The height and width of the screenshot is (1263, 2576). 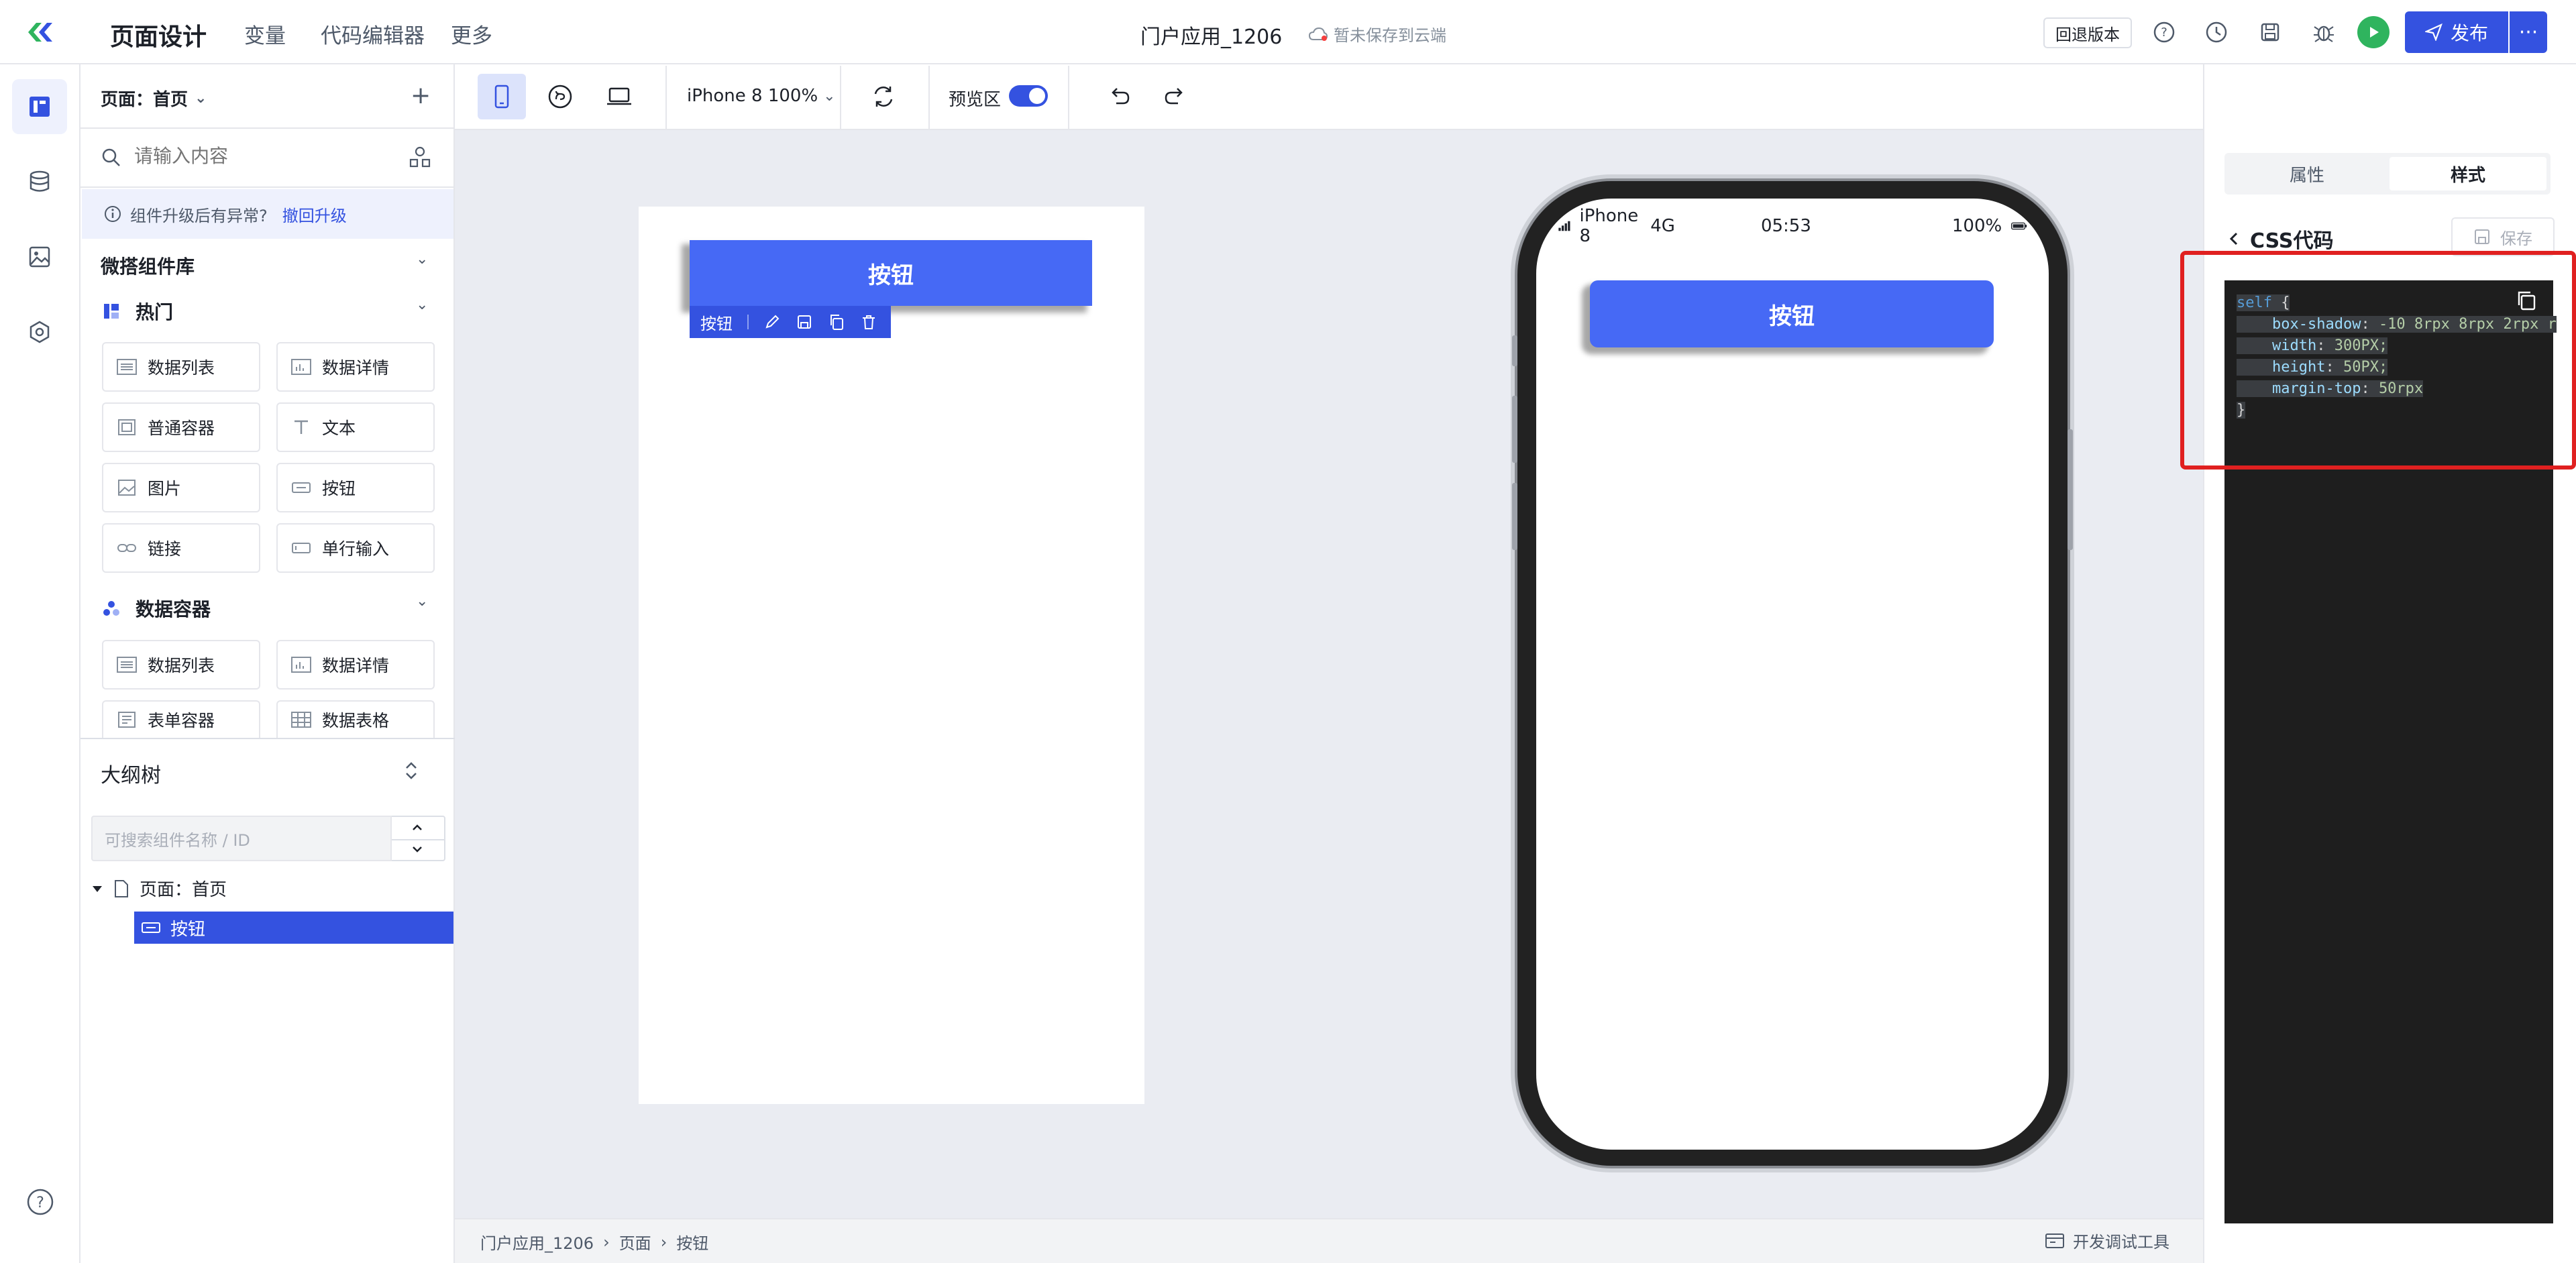 What do you see at coordinates (1514, 350) in the screenshot?
I see `phone-side-button` at bounding box center [1514, 350].